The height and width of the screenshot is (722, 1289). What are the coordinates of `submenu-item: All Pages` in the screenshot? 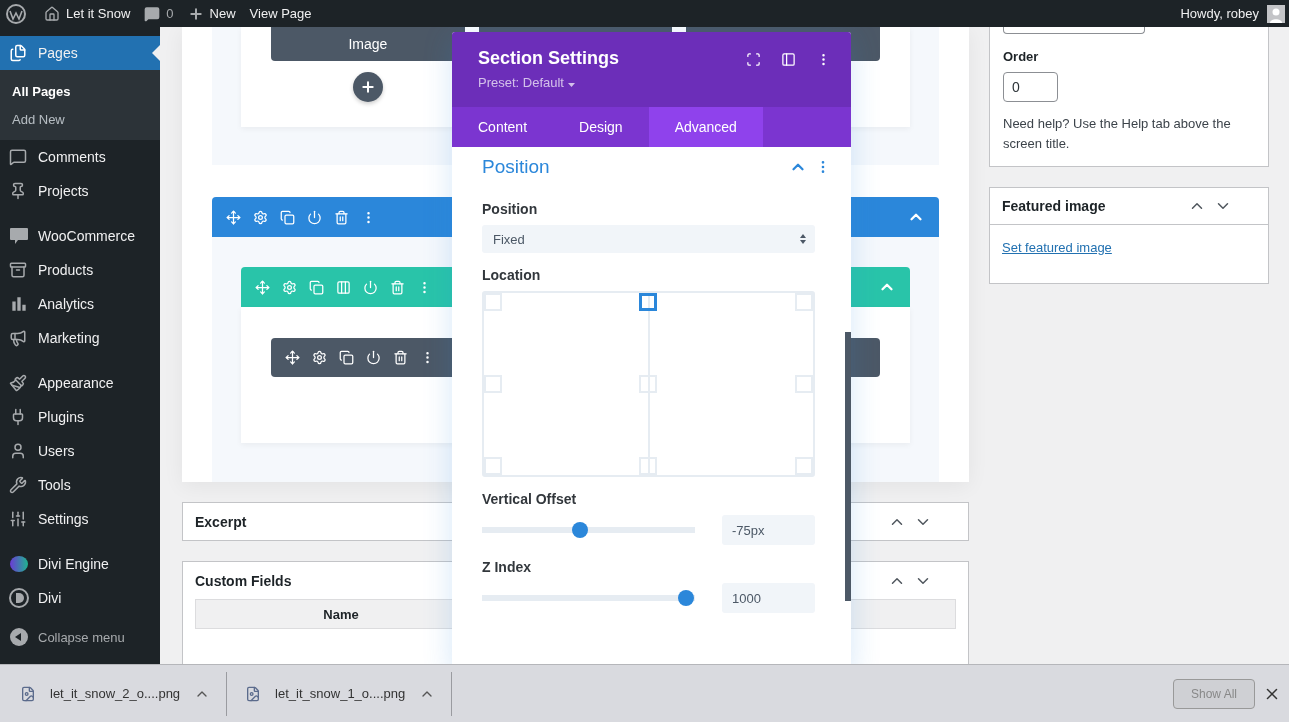 It's located at (80, 91).